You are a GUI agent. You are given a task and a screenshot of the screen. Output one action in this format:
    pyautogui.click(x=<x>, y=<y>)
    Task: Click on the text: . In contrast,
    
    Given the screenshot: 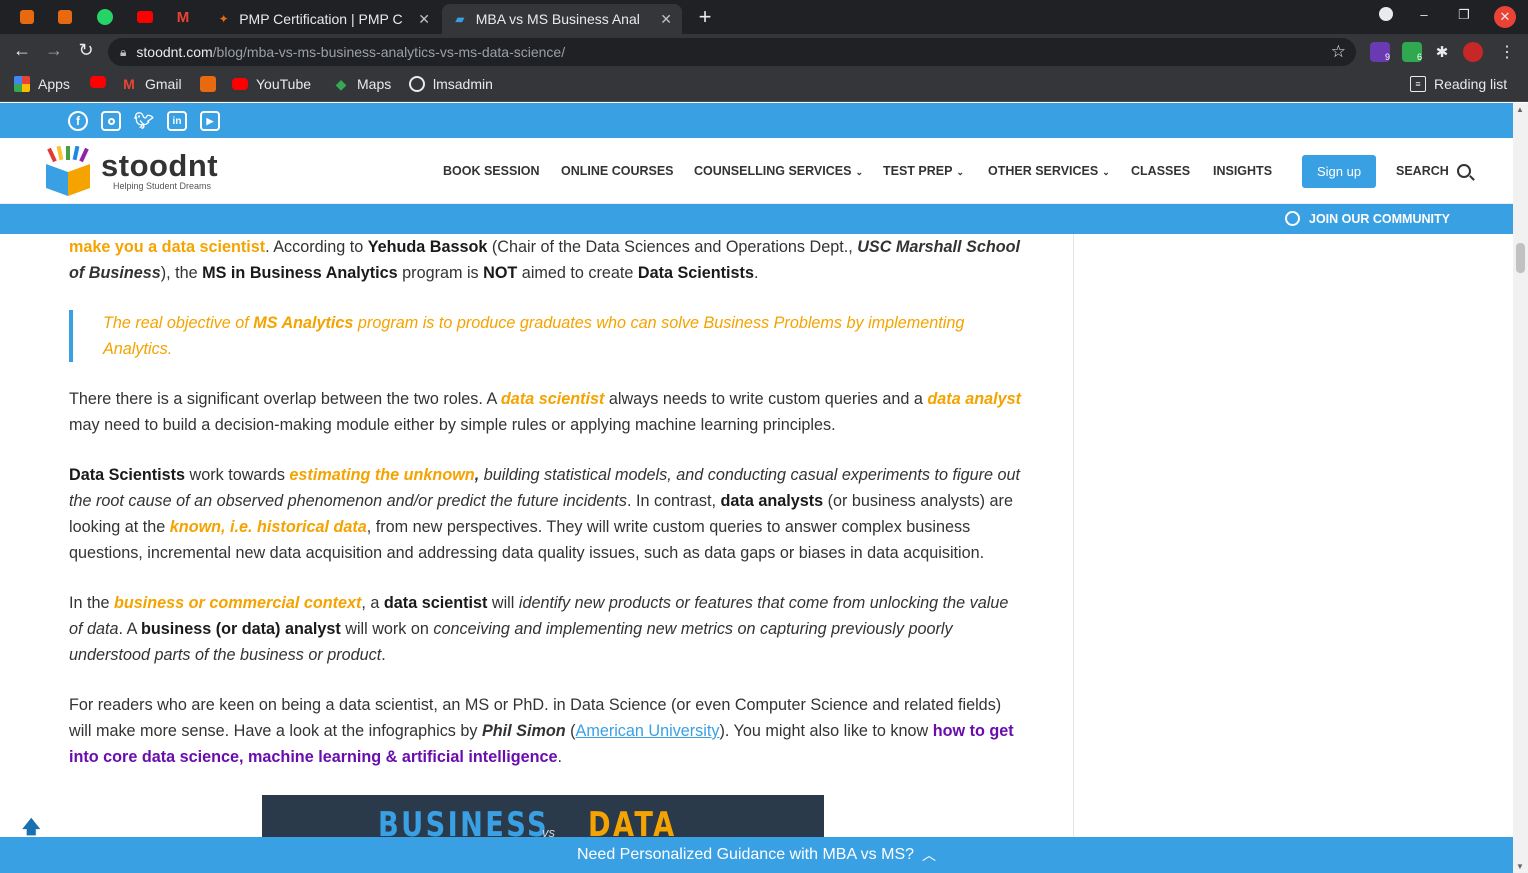 What is the action you would take?
    pyautogui.click(x=673, y=501)
    